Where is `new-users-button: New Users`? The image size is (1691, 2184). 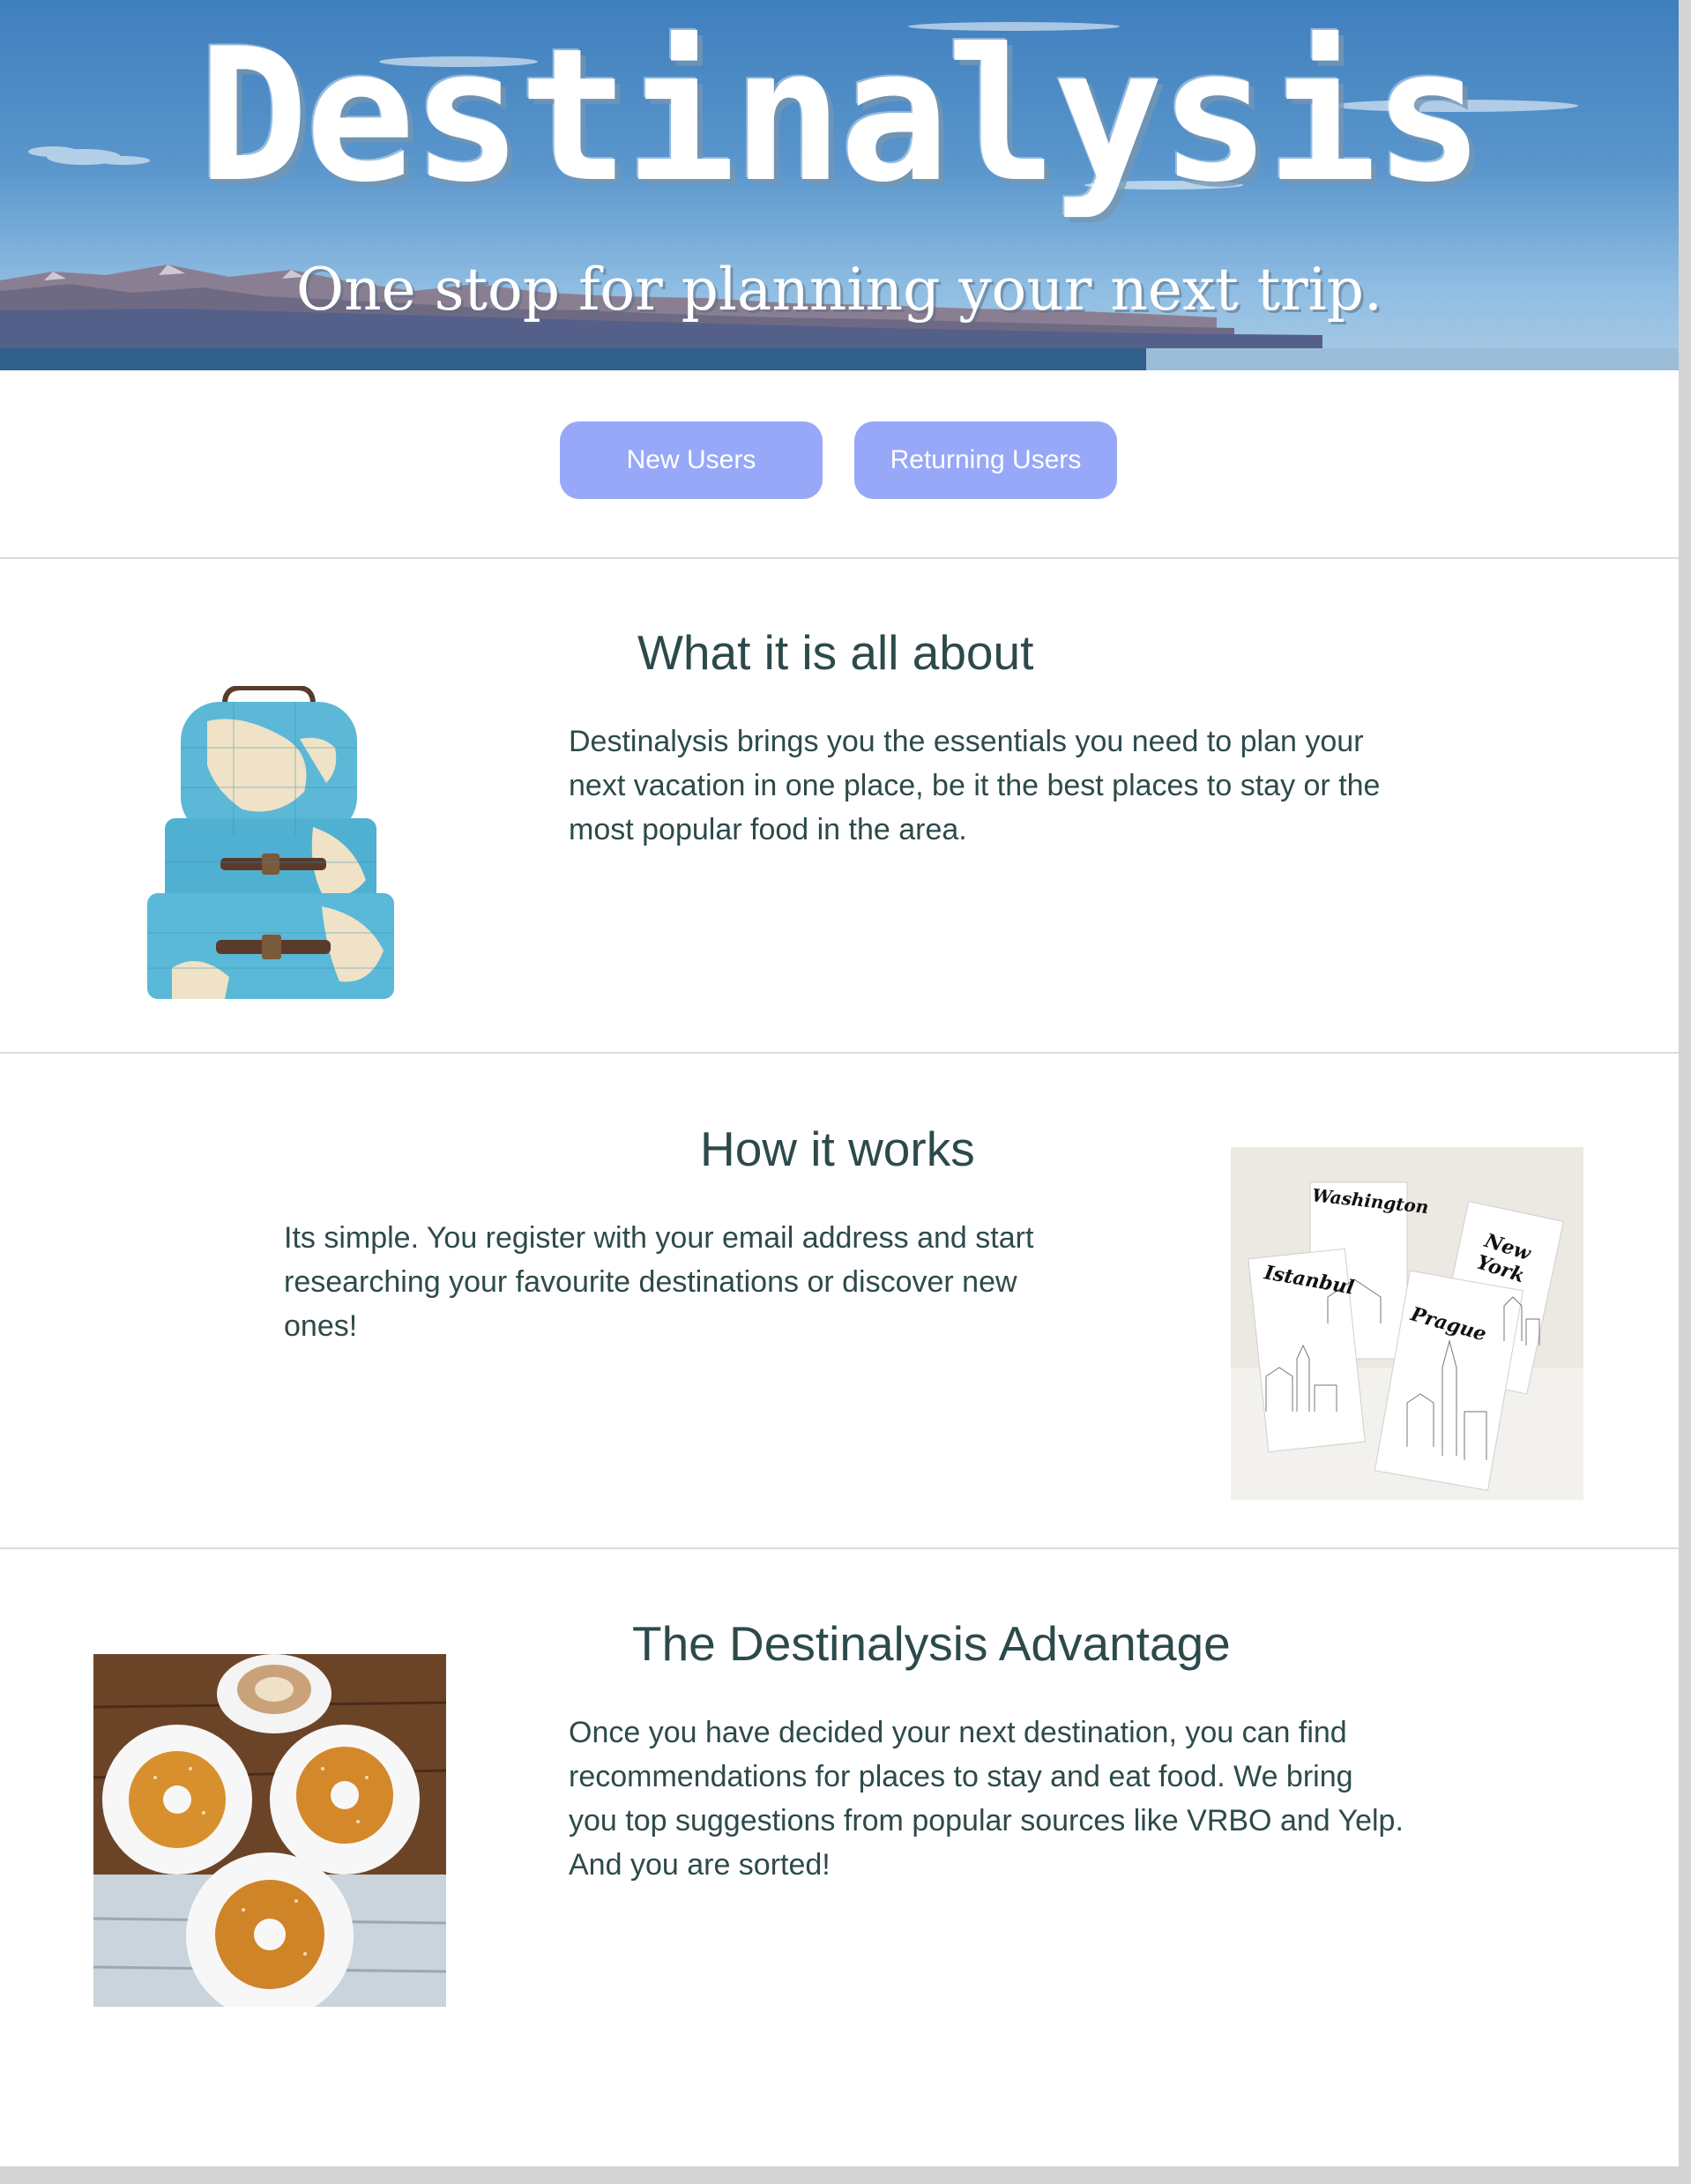 new-users-button: New Users is located at coordinates (691, 460).